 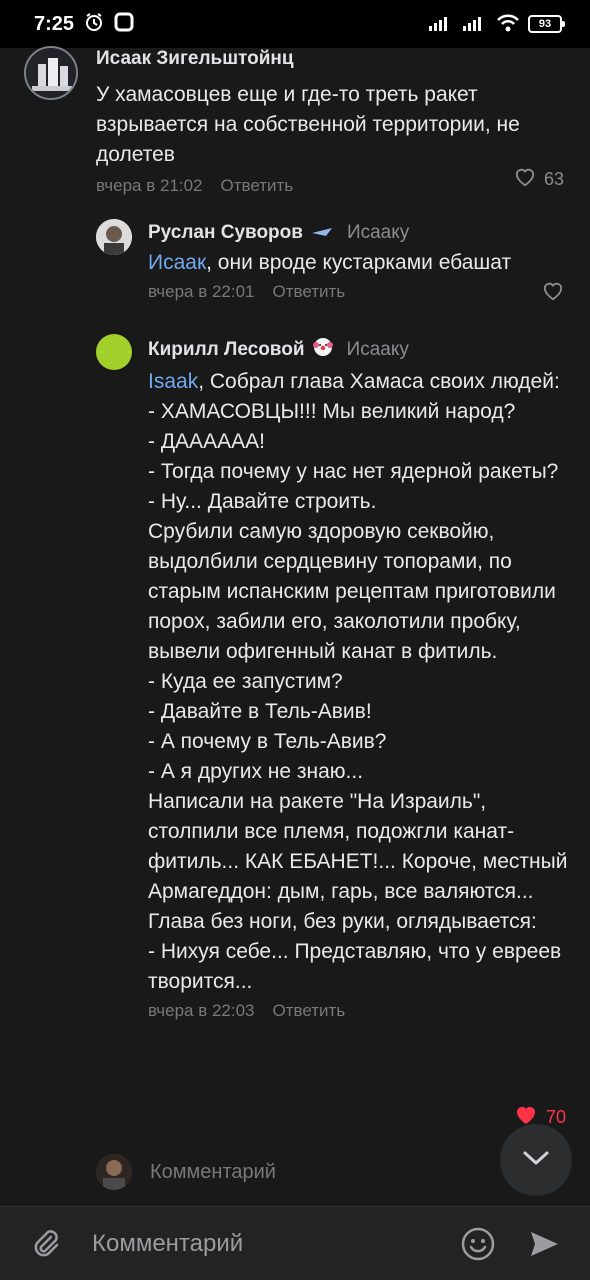 I want to click on plane-badge-icon, so click(x=322, y=233).